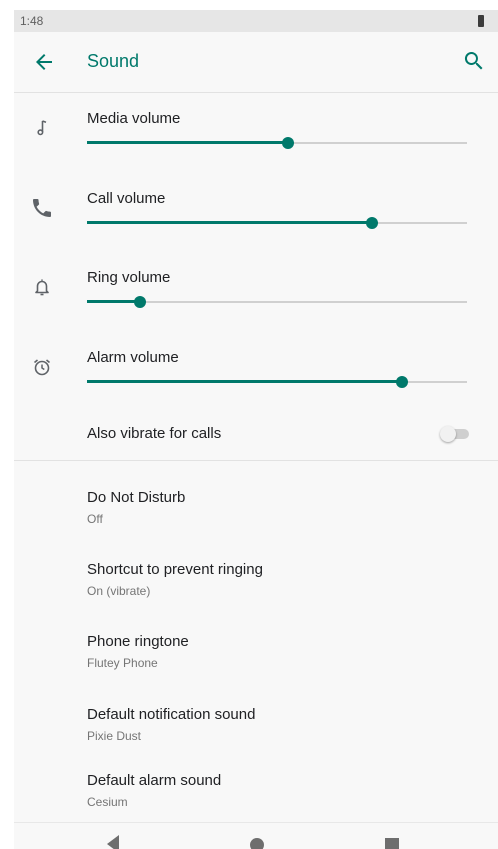  I want to click on alarm-volume-label: Alarm volume, so click(133, 357).